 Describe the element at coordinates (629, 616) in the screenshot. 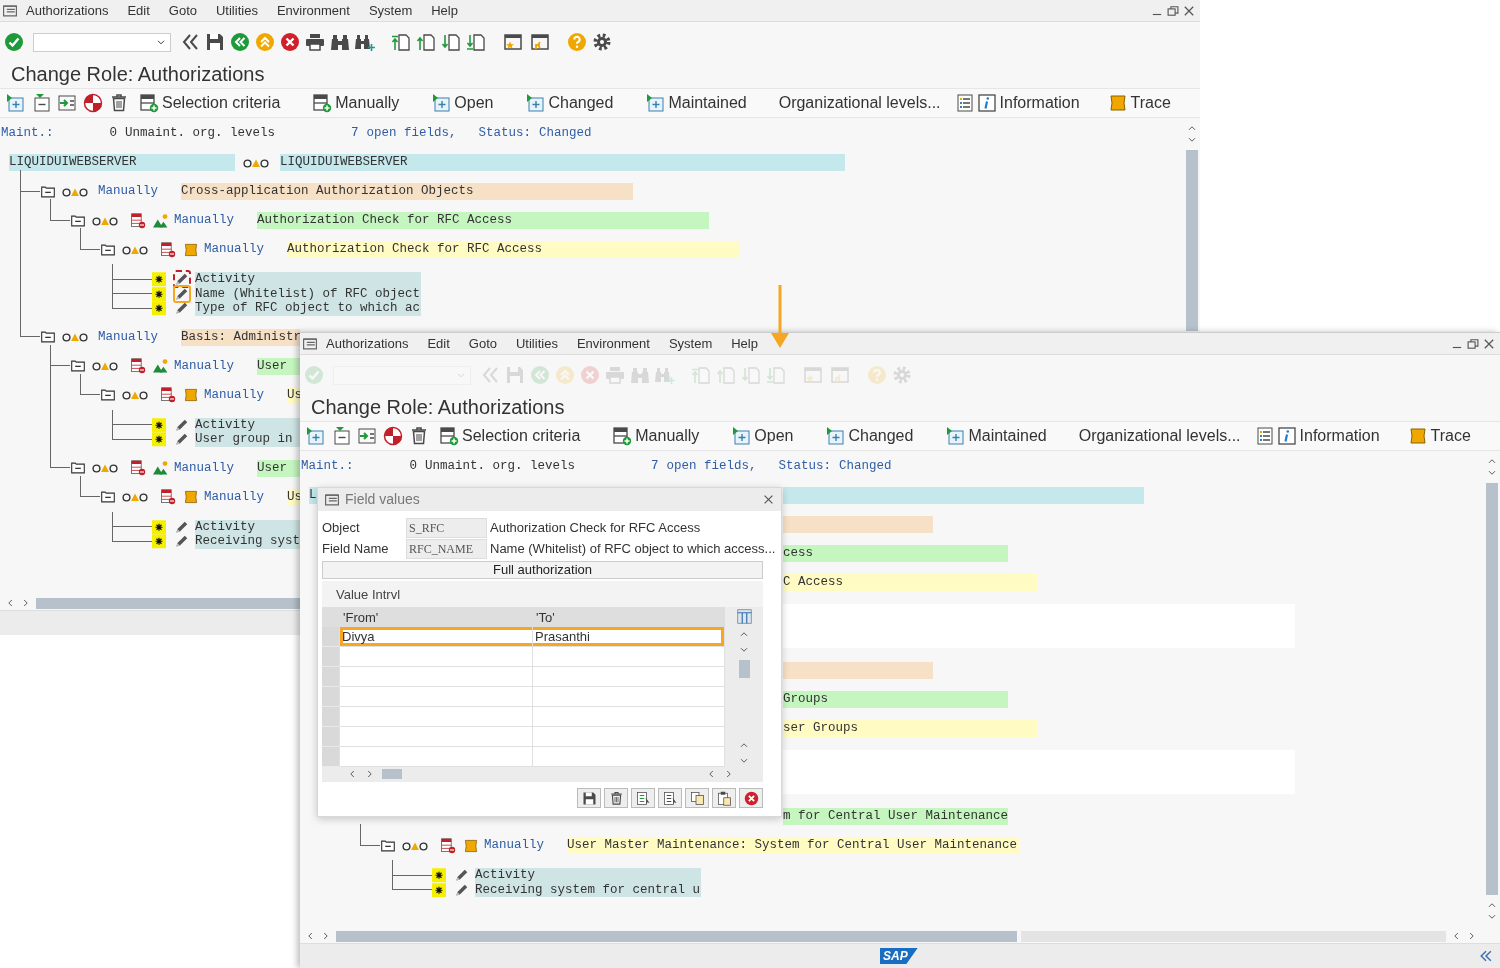

I see `column-header: 'To'` at that location.